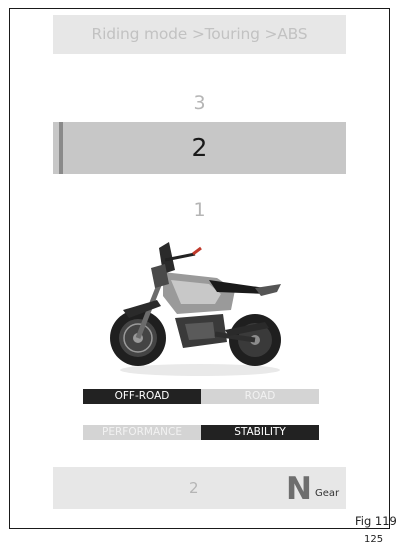  What do you see at coordinates (374, 539) in the screenshot?
I see `page-number: 125` at bounding box center [374, 539].